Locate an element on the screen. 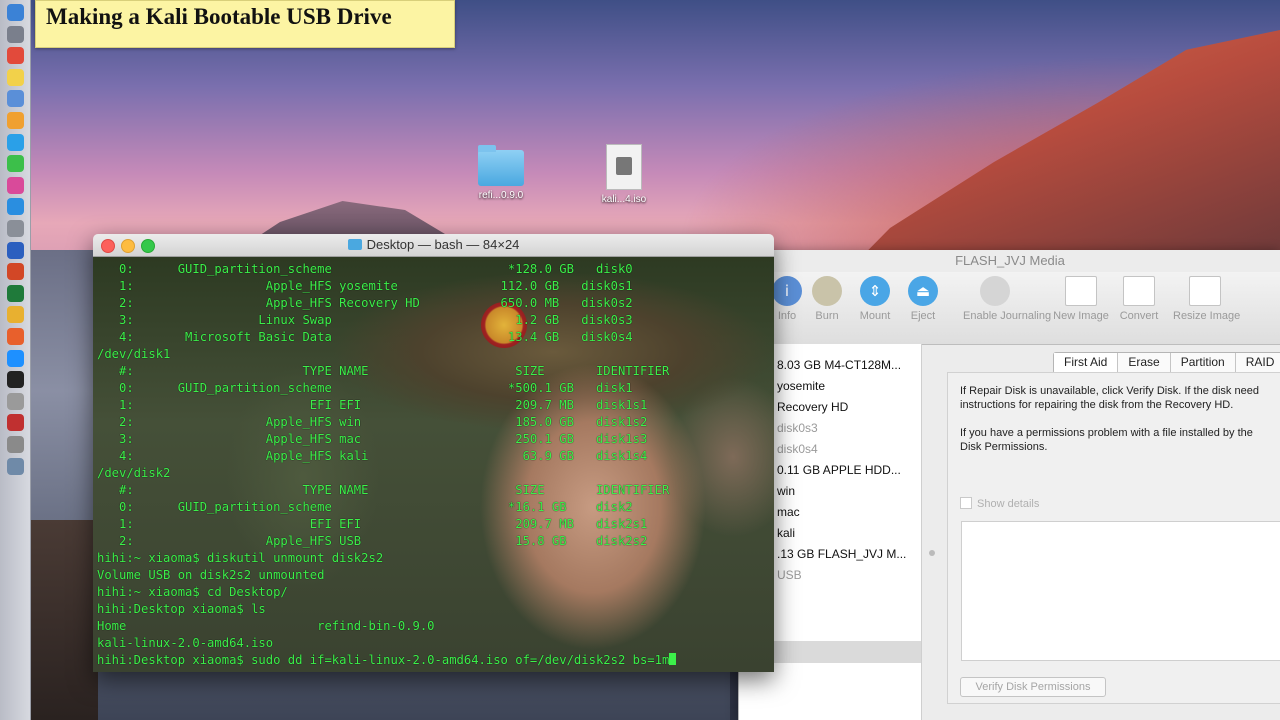 This screenshot has width=1280, height=720. journaling-icon is located at coordinates (995, 291).